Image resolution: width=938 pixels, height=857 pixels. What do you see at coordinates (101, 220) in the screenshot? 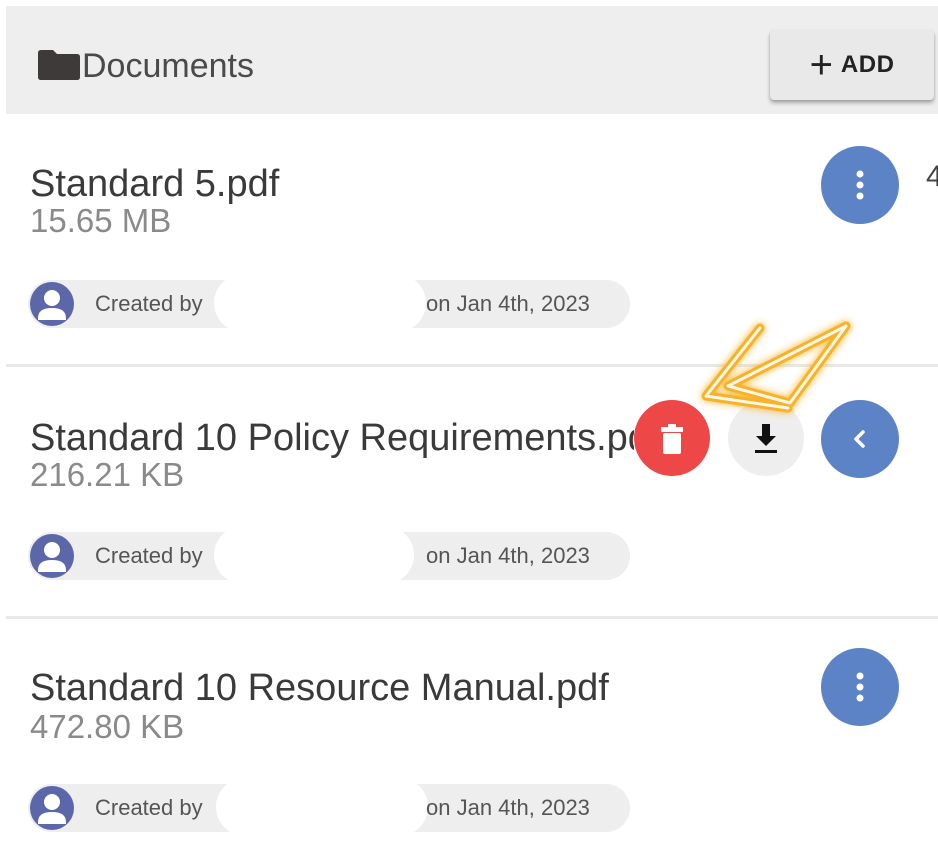
I see `document-size: 15.65 MB` at bounding box center [101, 220].